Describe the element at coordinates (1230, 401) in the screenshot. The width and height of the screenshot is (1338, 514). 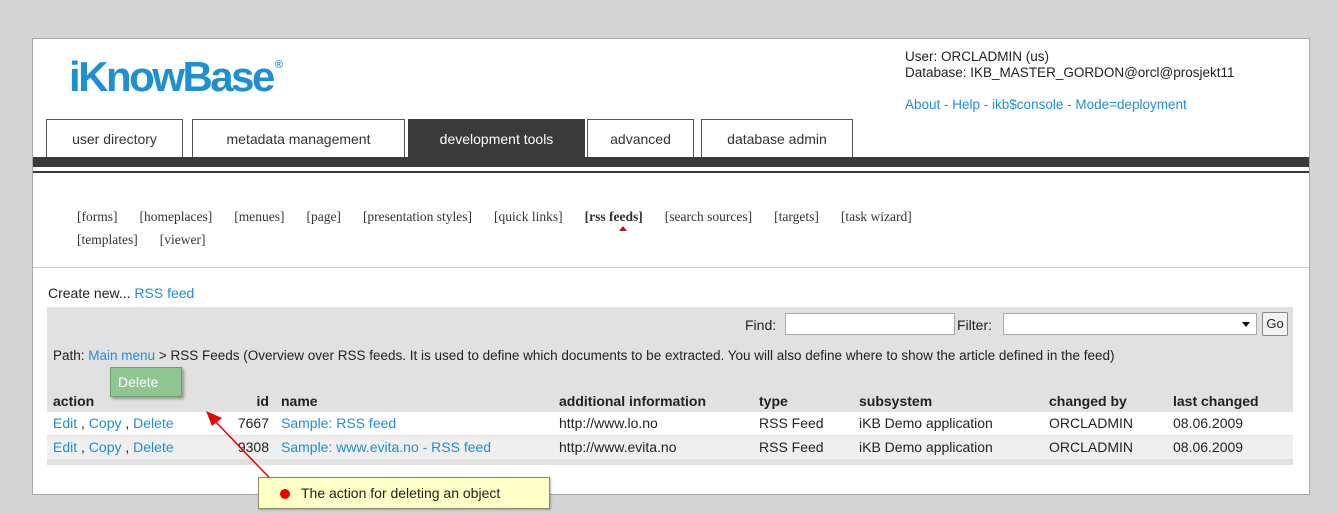
I see `col-last-changed: last changed` at that location.